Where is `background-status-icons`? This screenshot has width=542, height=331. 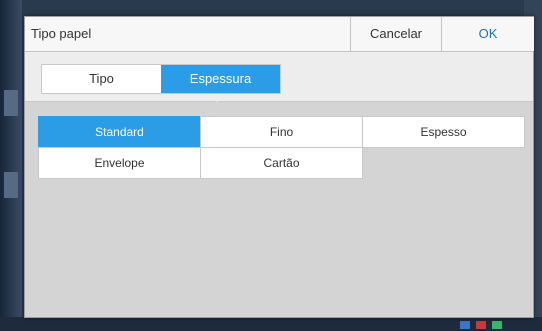
background-status-icons is located at coordinates (481, 325).